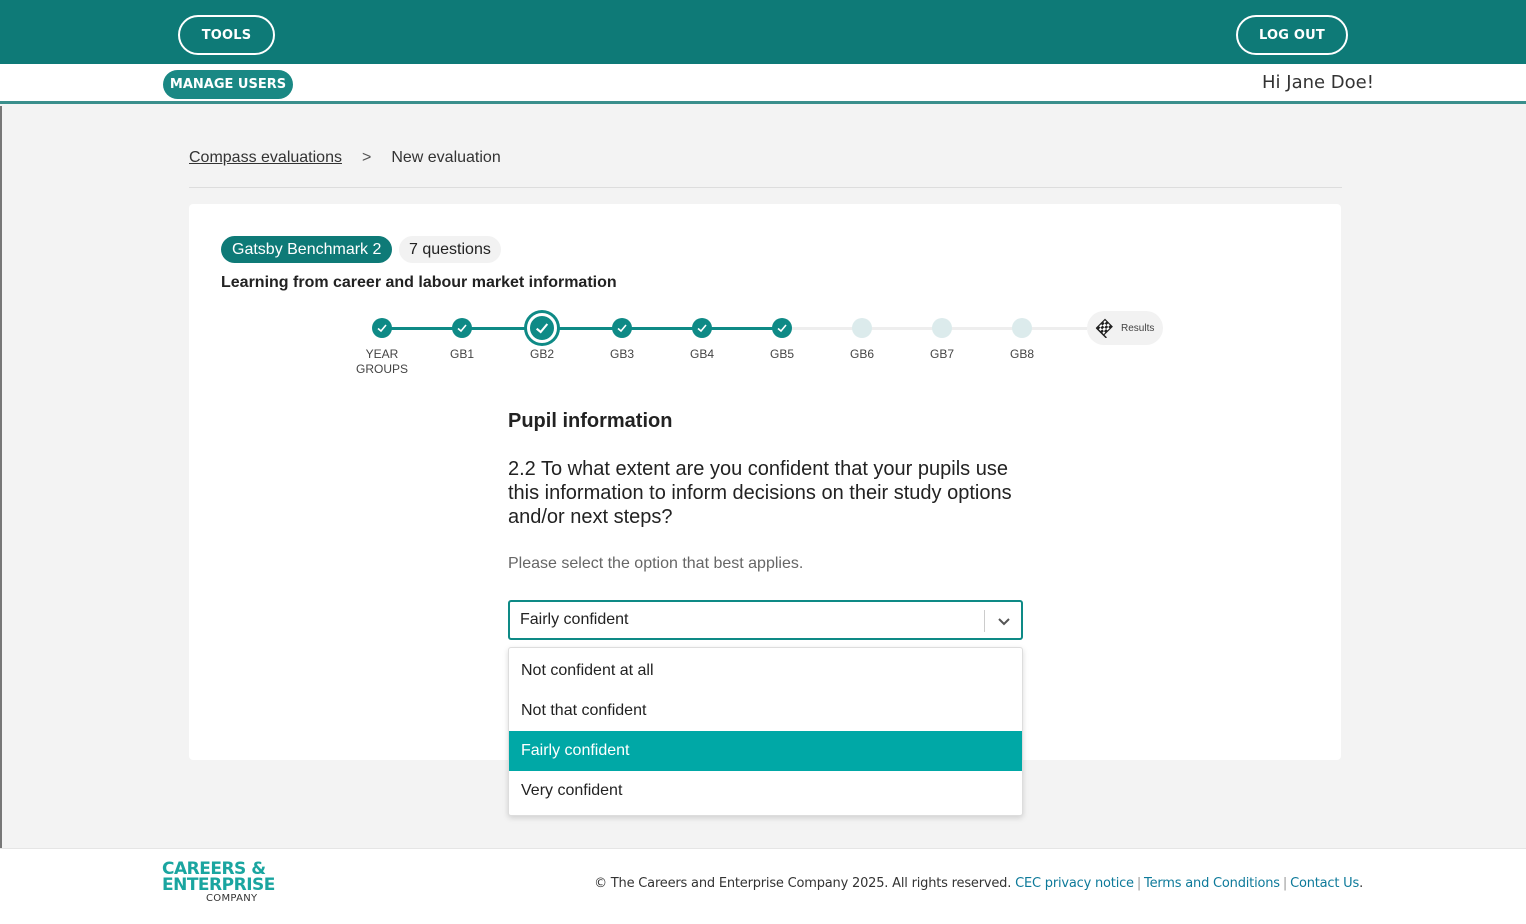 This screenshot has width=1526, height=924. I want to click on stepper-step-year-groups, so click(382, 328).